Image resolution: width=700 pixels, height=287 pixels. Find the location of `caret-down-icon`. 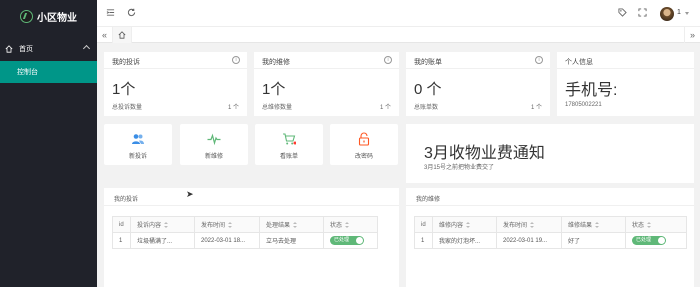

caret-down-icon is located at coordinates (687, 13).